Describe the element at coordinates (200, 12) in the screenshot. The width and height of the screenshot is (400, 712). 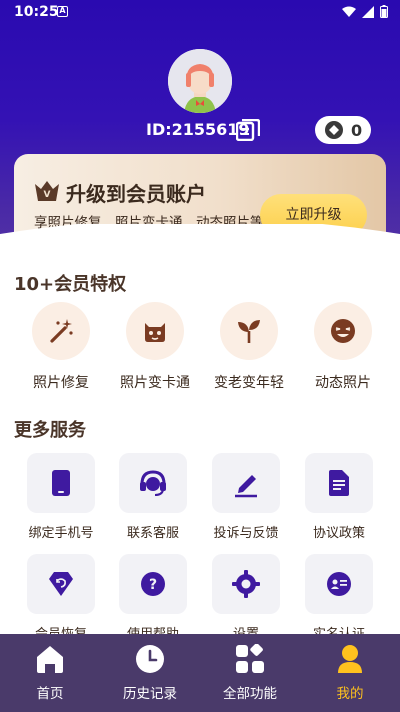
I see `status-bar: 10:25 A` at that location.